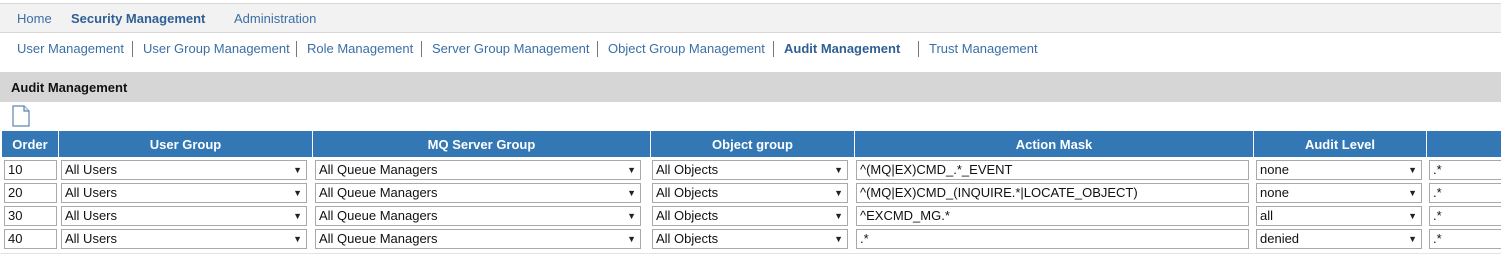 The width and height of the screenshot is (1501, 263). What do you see at coordinates (1054, 144) in the screenshot?
I see `col-header-action-mask: Action Mask` at bounding box center [1054, 144].